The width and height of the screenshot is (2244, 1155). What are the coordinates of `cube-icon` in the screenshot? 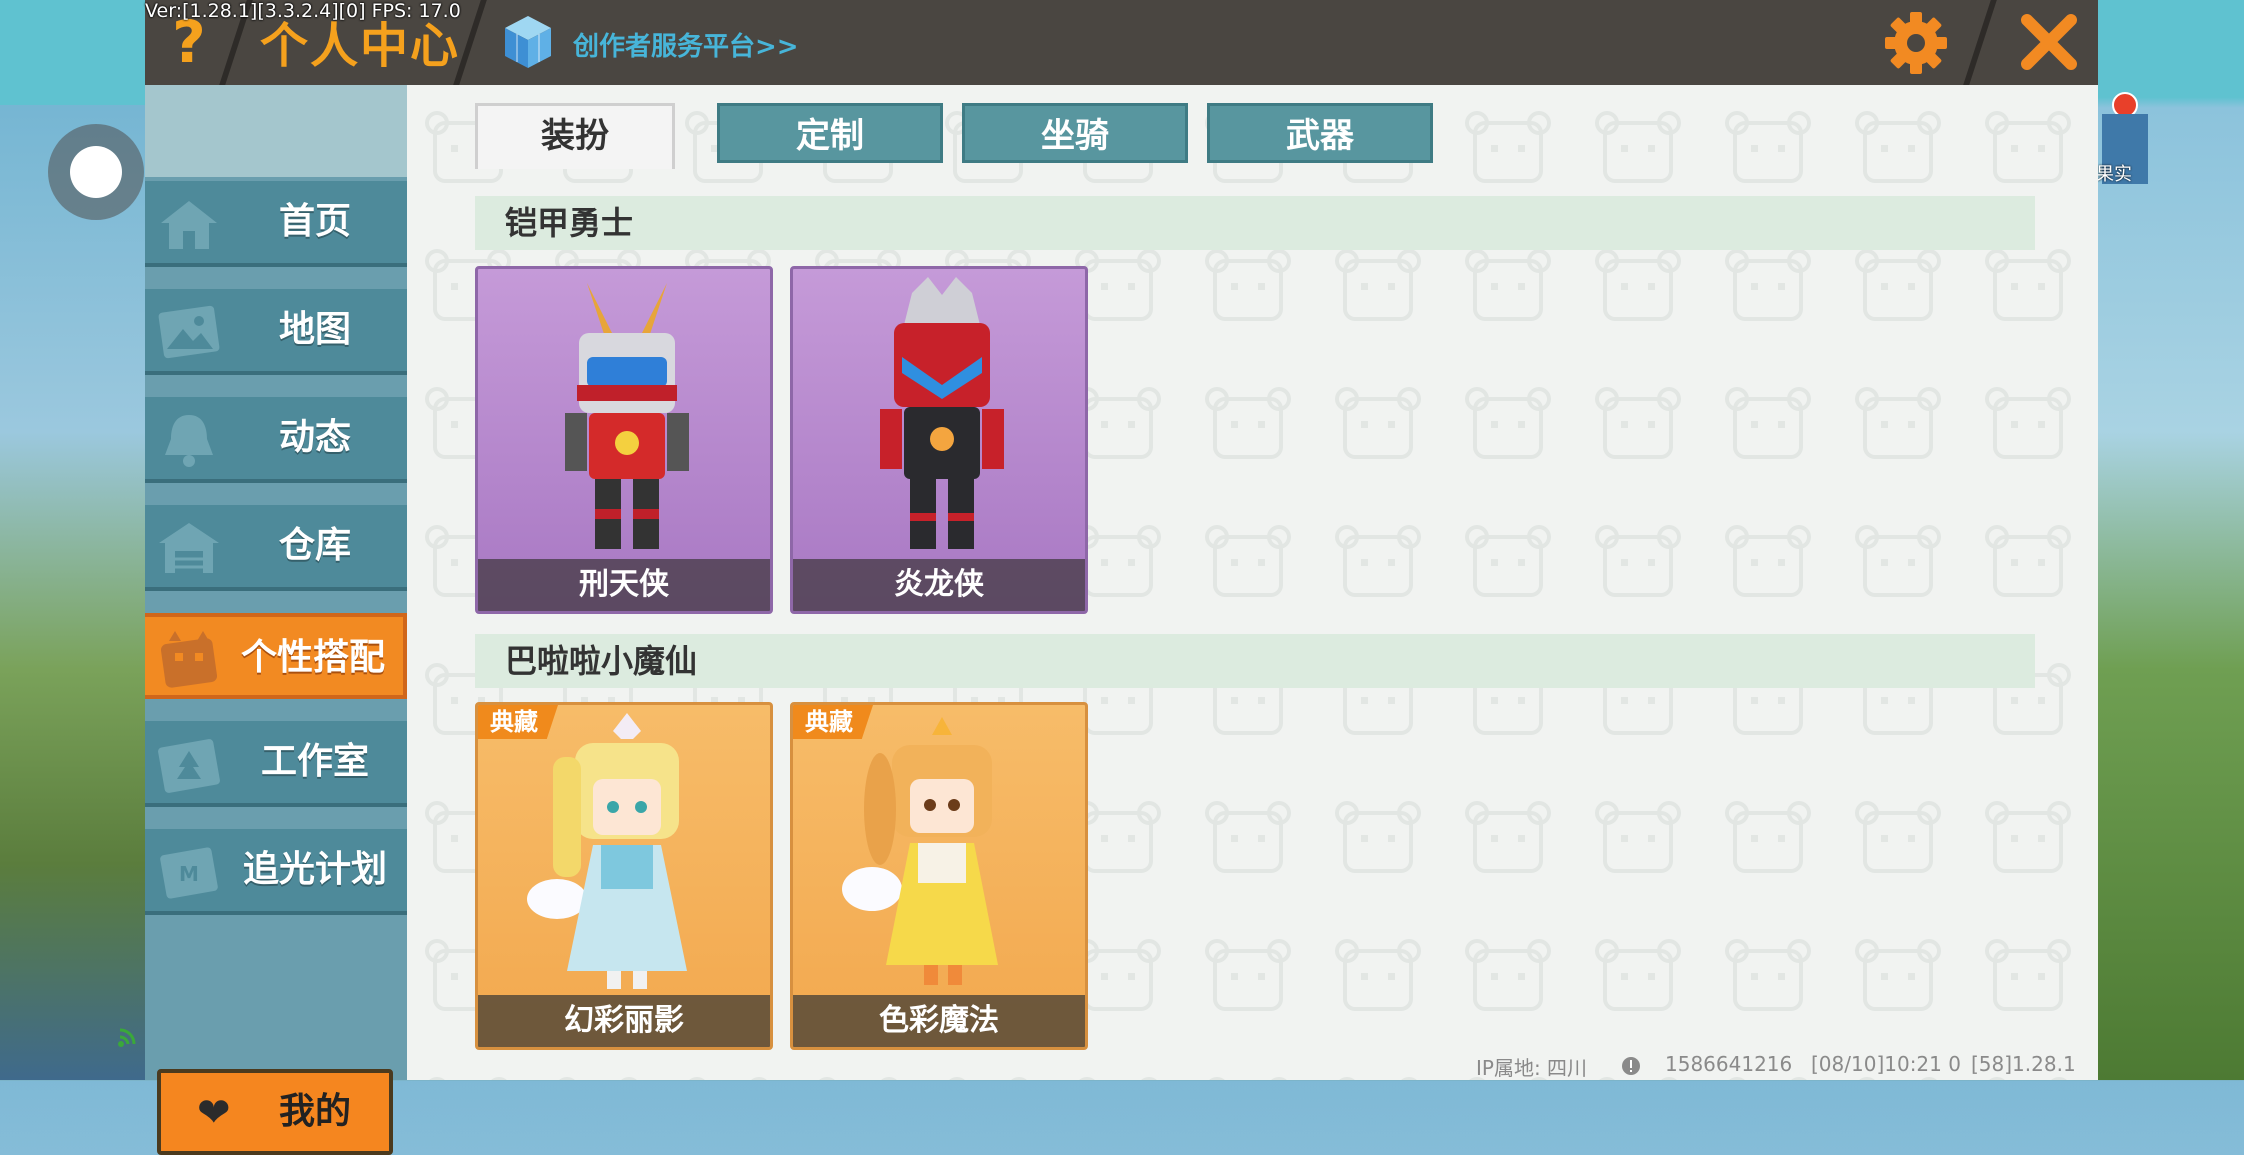 It's located at (528, 42).